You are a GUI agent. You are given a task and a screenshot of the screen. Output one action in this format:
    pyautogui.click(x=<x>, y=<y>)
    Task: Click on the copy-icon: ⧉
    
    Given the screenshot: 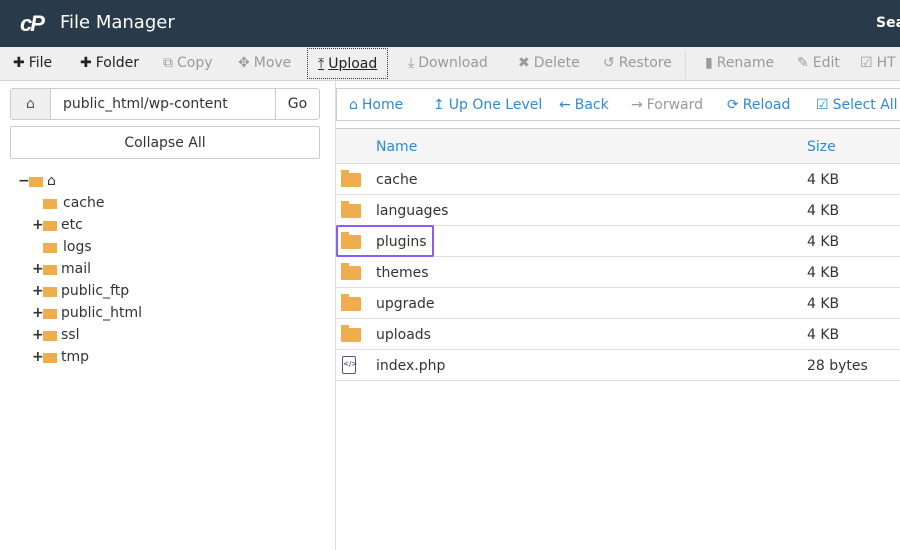 What is the action you would take?
    pyautogui.click(x=168, y=63)
    